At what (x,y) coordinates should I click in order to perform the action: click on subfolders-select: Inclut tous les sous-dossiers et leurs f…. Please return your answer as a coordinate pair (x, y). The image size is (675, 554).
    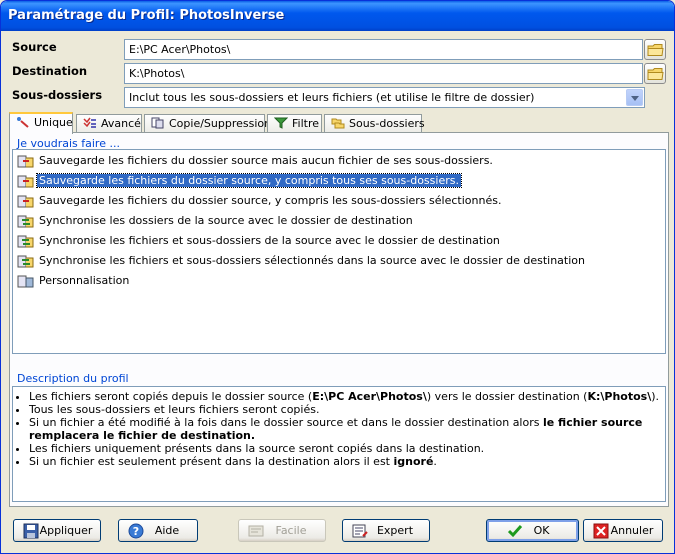
    Looking at the image, I should click on (384, 97).